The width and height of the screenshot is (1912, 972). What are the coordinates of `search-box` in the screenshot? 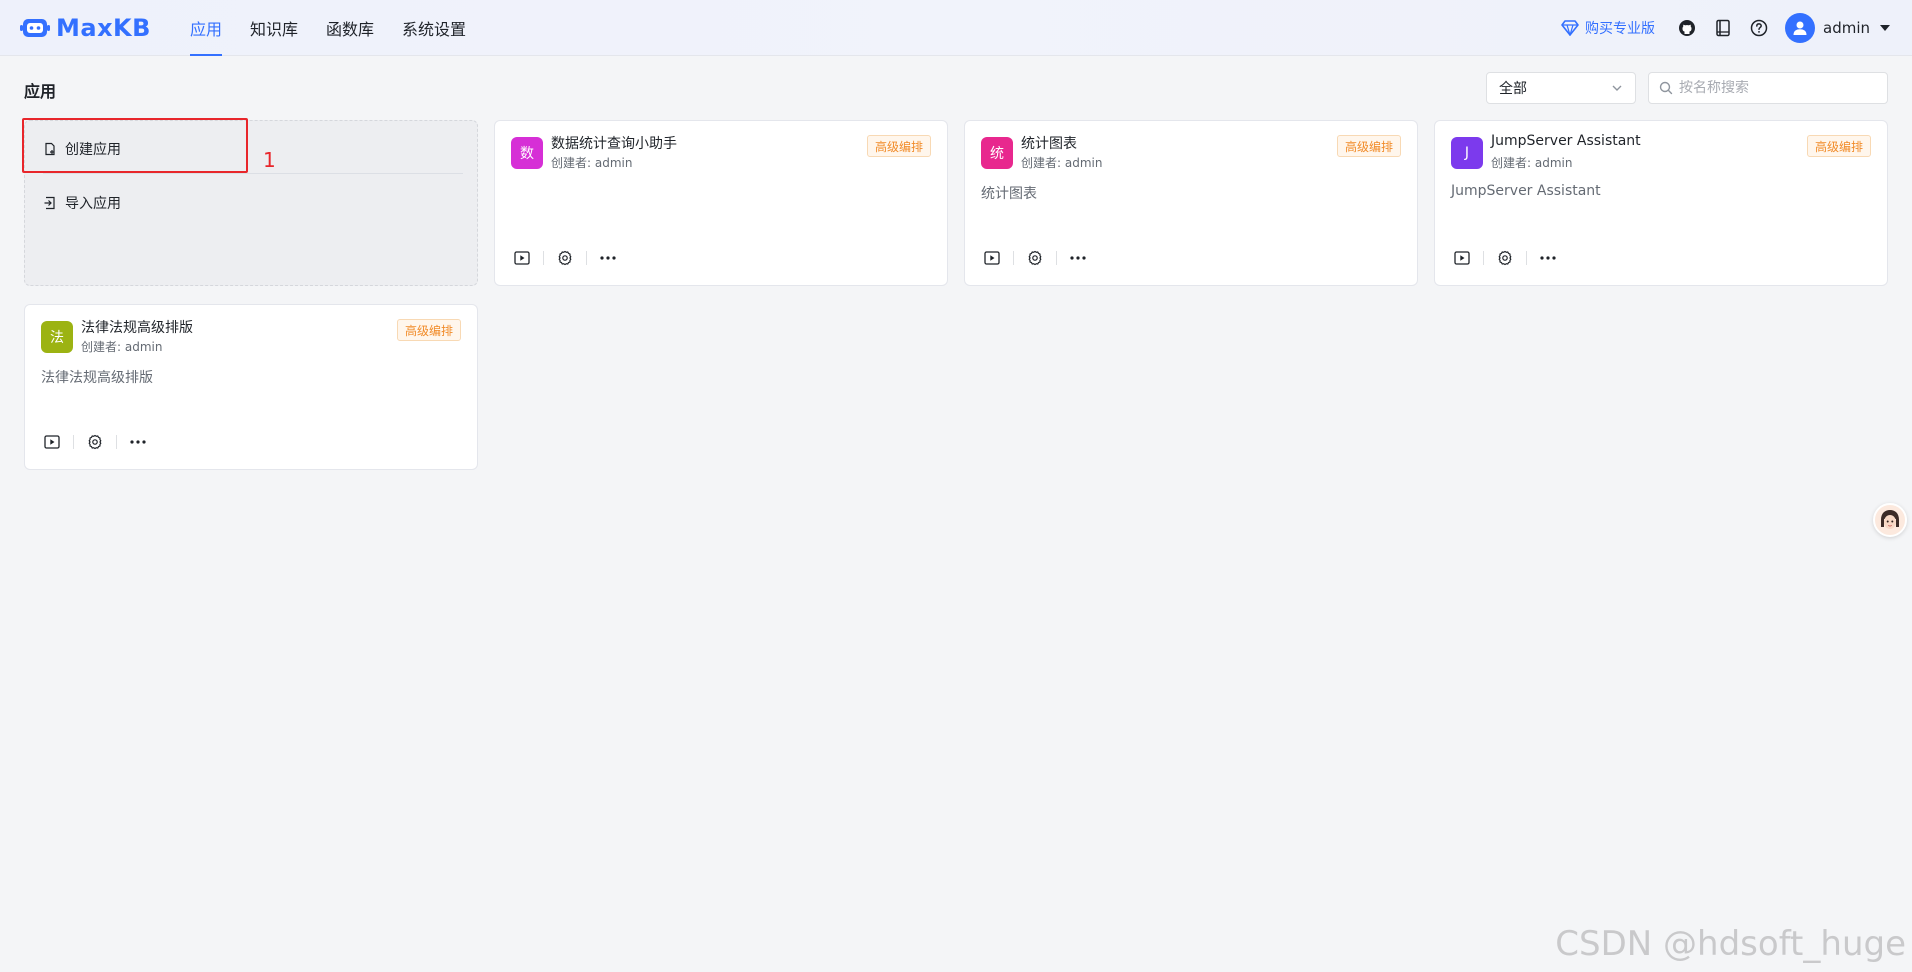 It's located at (1768, 88).